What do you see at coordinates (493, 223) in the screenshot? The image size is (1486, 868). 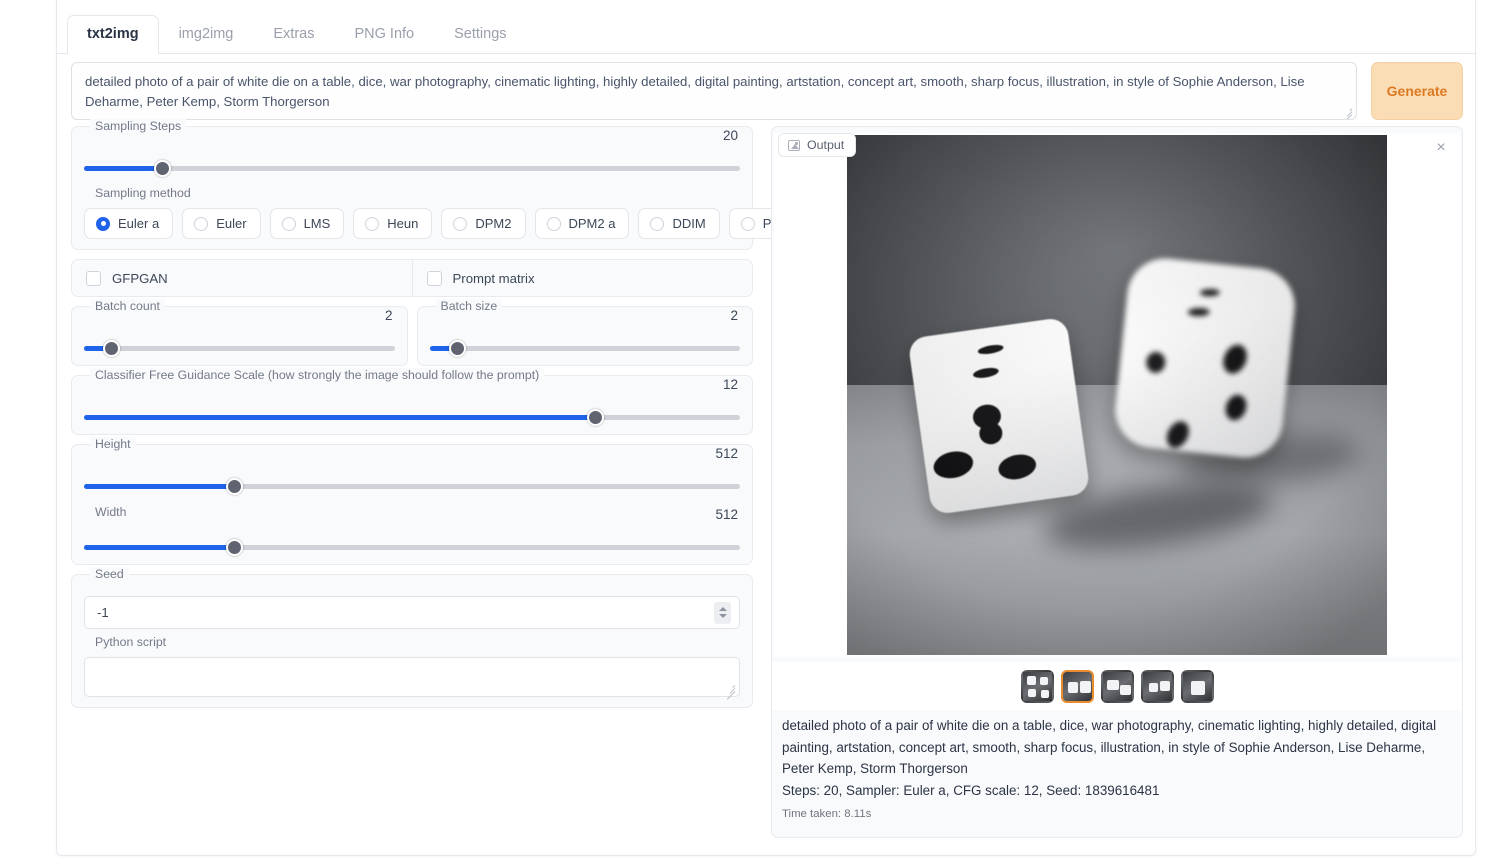 I see `radio-label: DPM2` at bounding box center [493, 223].